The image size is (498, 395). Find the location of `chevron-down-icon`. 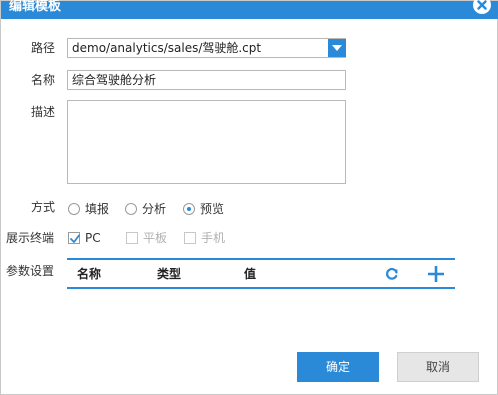

chevron-down-icon is located at coordinates (337, 48).